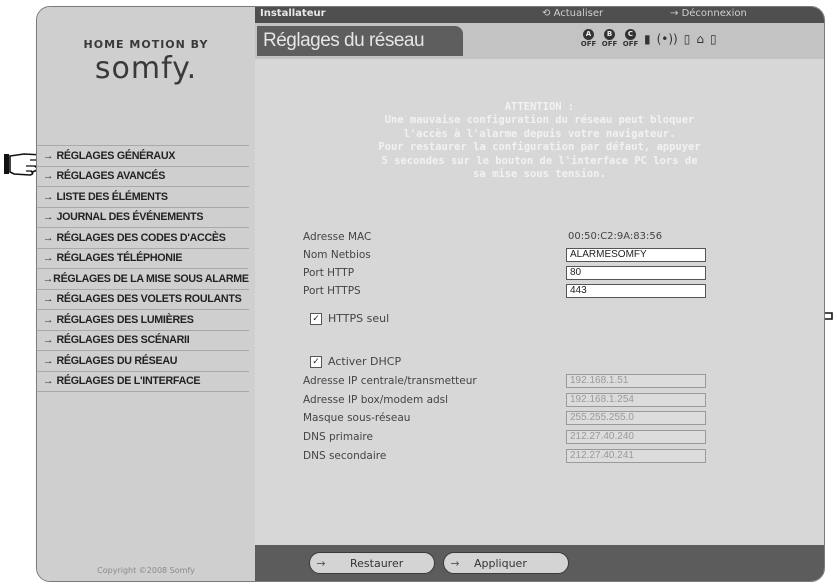 The image size is (837, 587). Describe the element at coordinates (316, 318) in the screenshot. I see `https-only-checkbox: ✓` at that location.